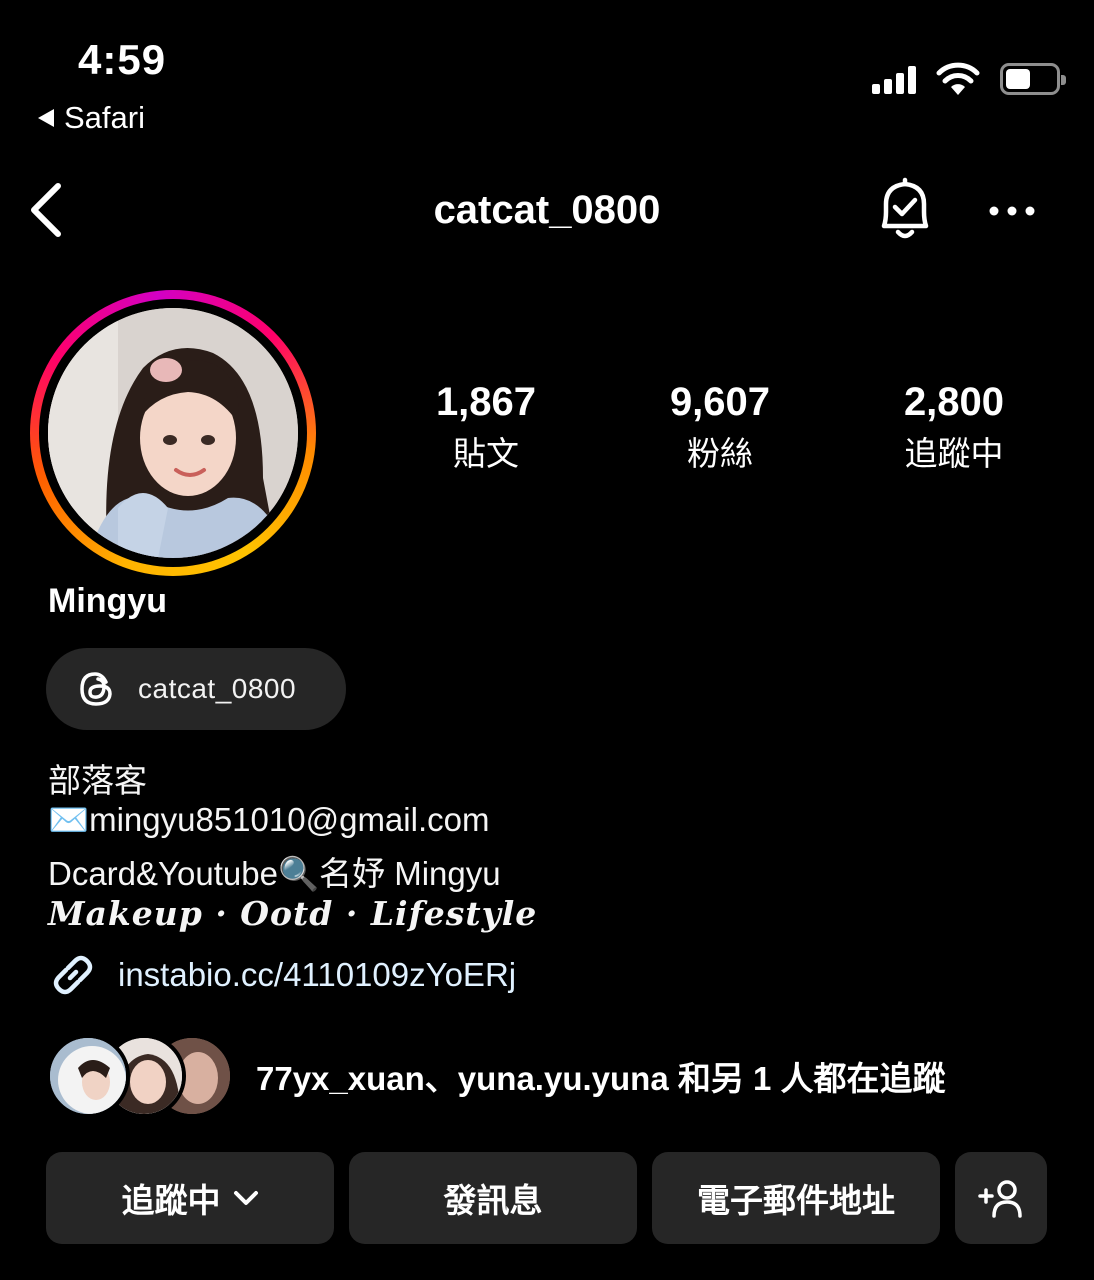 The width and height of the screenshot is (1094, 1280). I want to click on back-app-label: Safari, so click(104, 117).